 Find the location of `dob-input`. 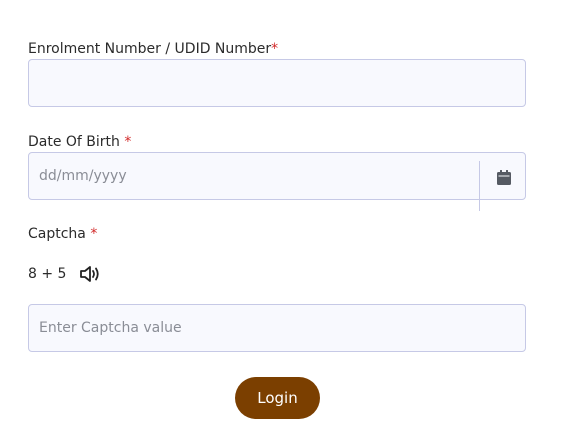

dob-input is located at coordinates (254, 176).